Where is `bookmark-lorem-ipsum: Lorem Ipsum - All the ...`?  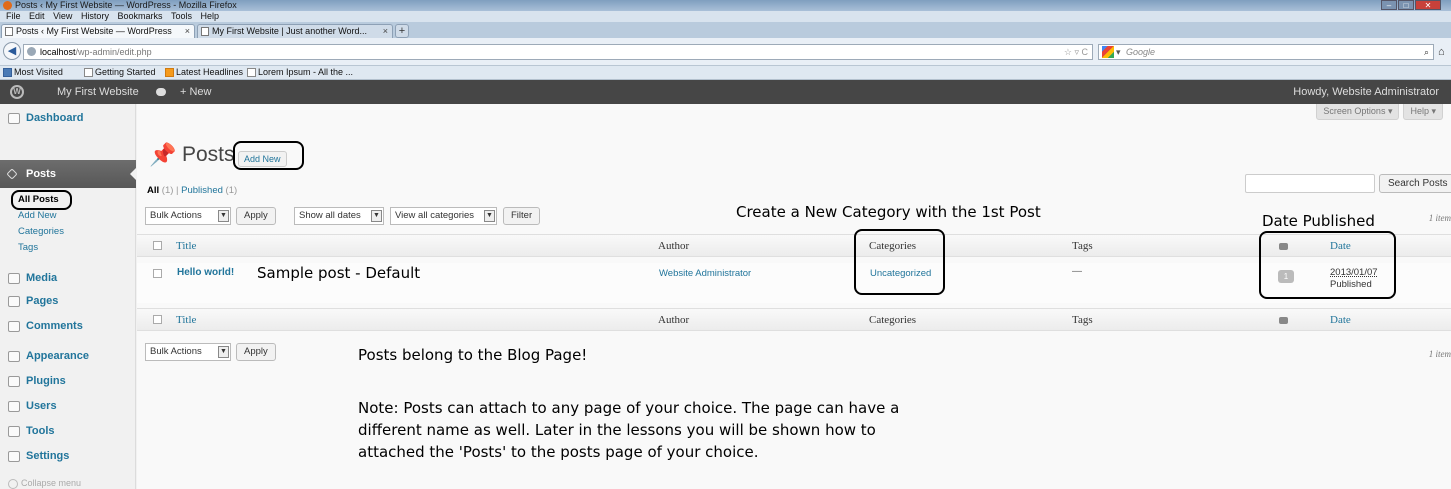
bookmark-lorem-ipsum: Lorem Ipsum - All the ... is located at coordinates (299, 72).